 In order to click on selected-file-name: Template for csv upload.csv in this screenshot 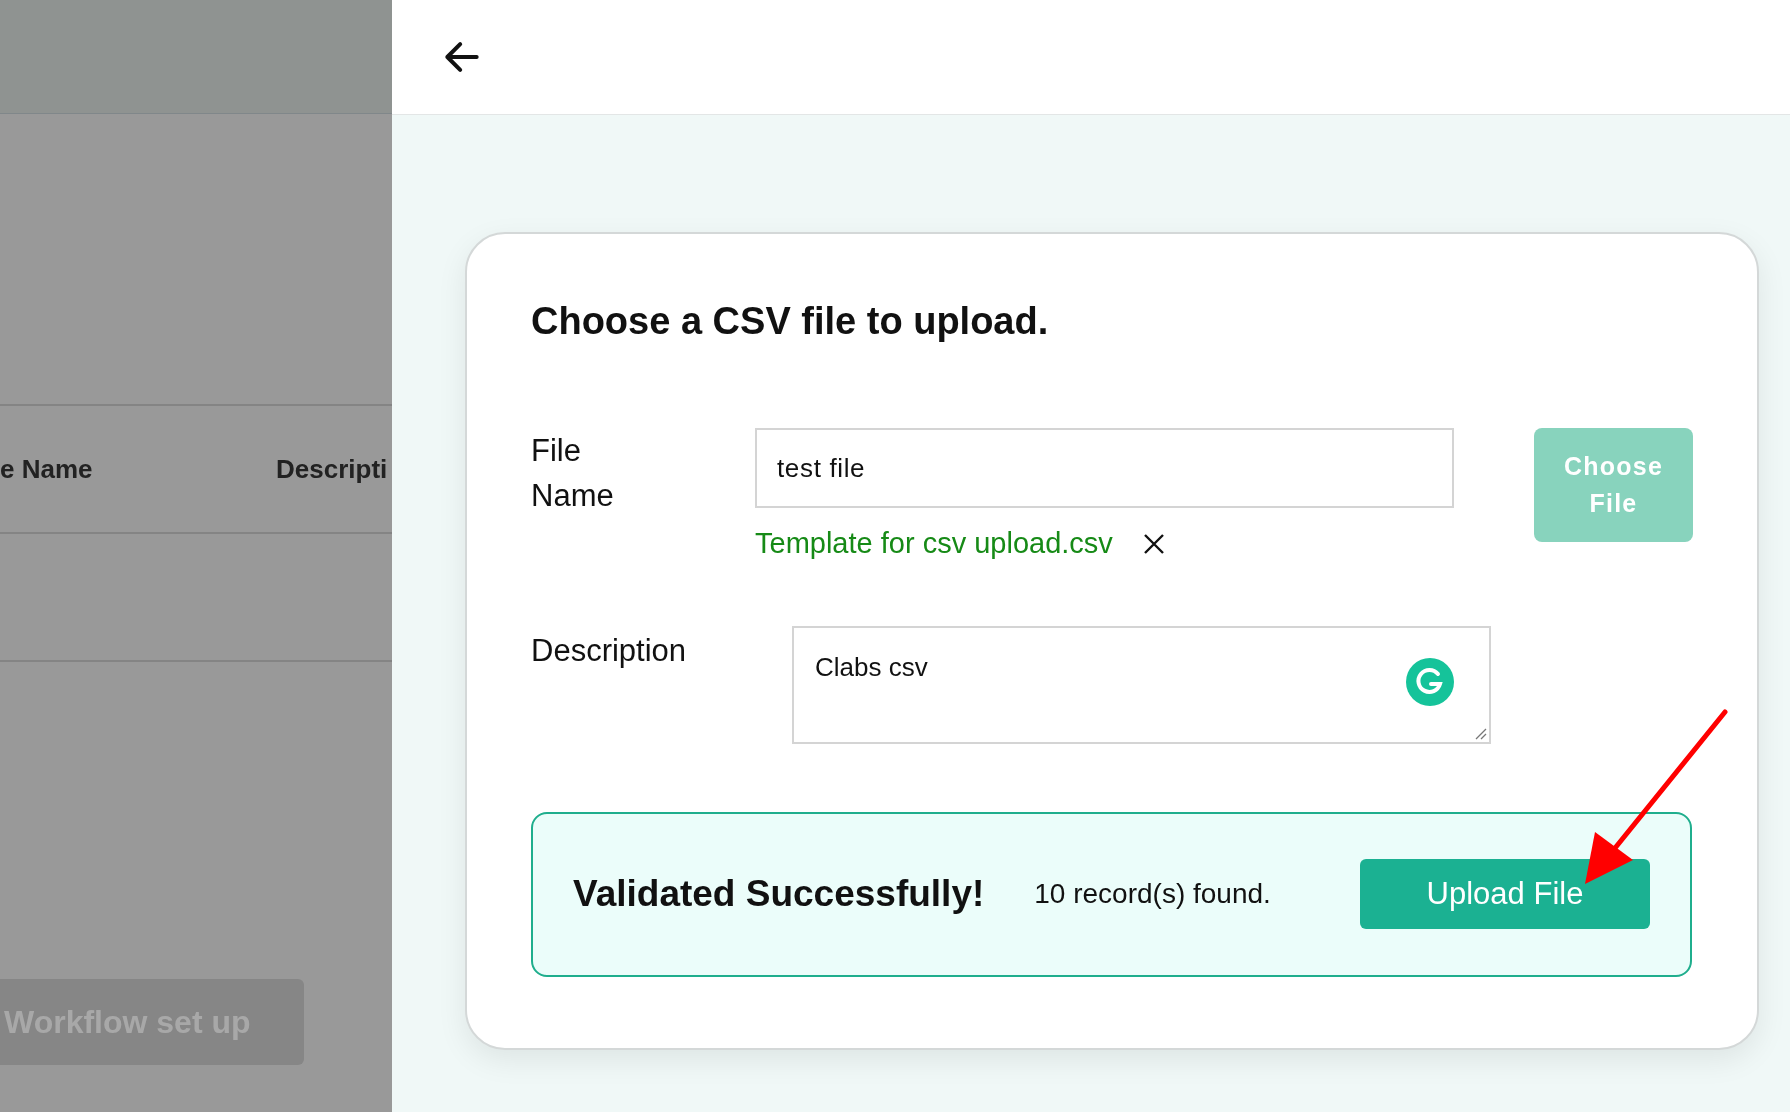, I will do `click(934, 543)`.